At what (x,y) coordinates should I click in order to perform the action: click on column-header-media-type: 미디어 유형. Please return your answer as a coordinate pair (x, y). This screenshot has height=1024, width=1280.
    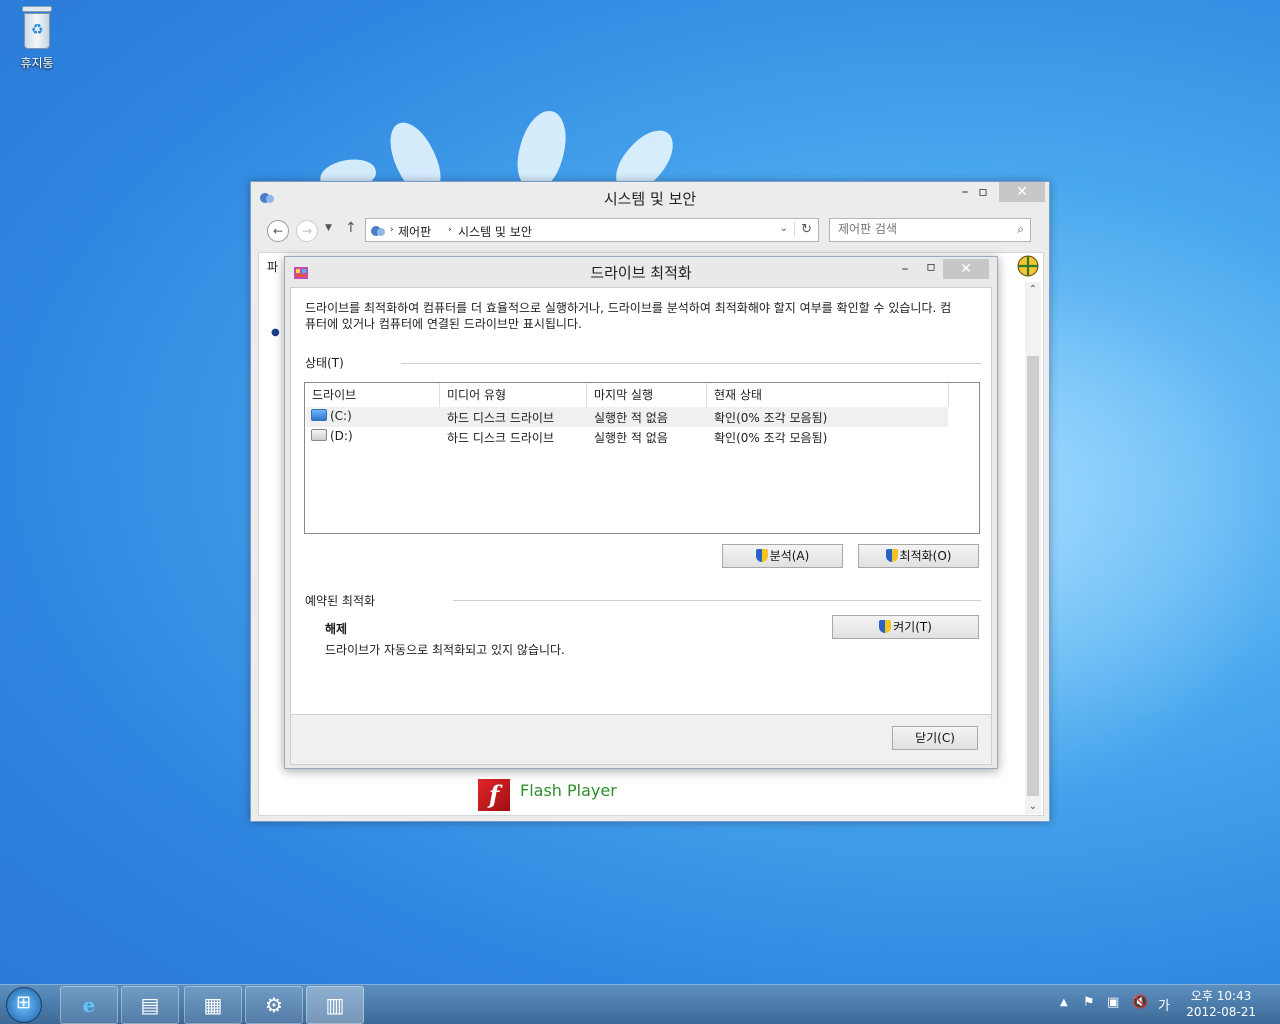
    Looking at the image, I should click on (513, 395).